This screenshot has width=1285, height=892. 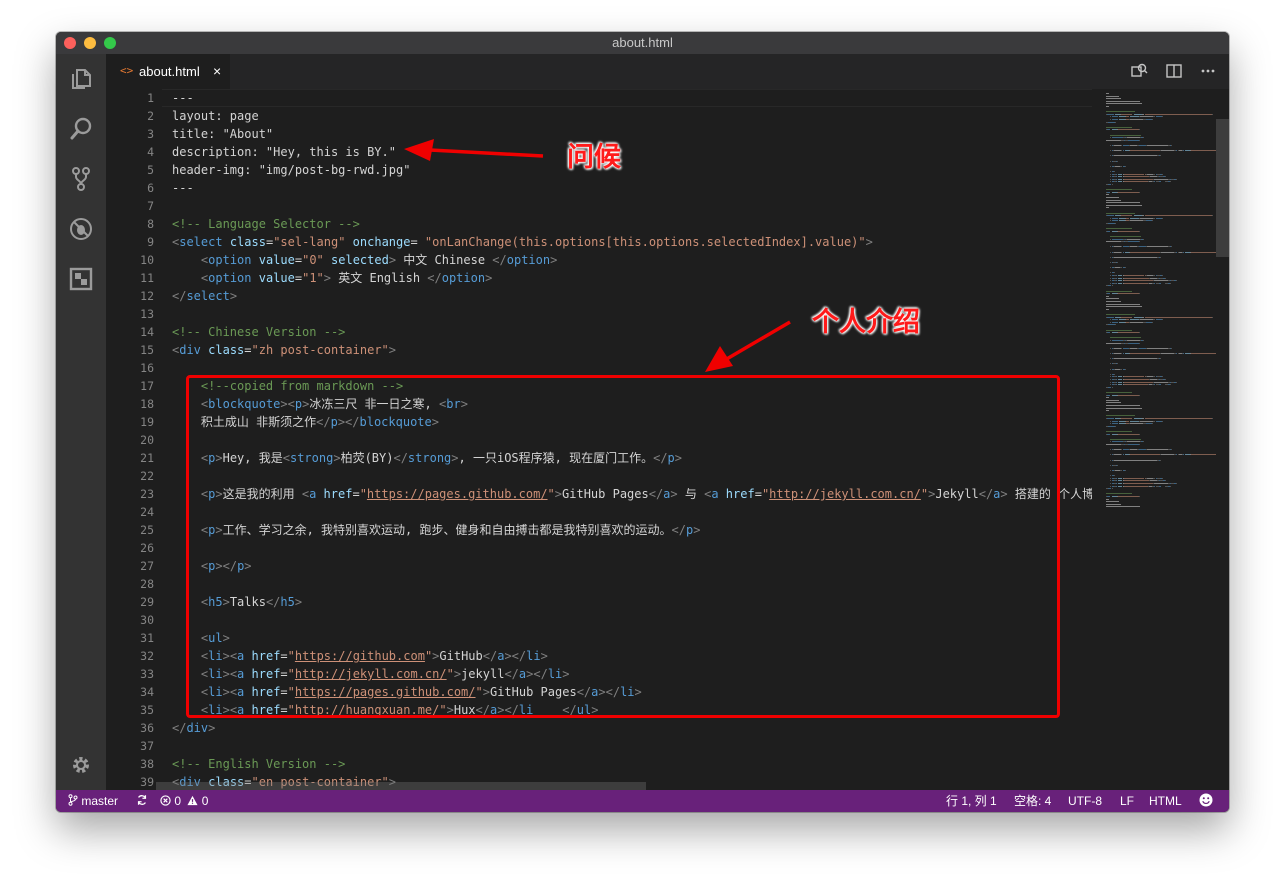 What do you see at coordinates (147, 260) in the screenshot?
I see `line-number: 10` at bounding box center [147, 260].